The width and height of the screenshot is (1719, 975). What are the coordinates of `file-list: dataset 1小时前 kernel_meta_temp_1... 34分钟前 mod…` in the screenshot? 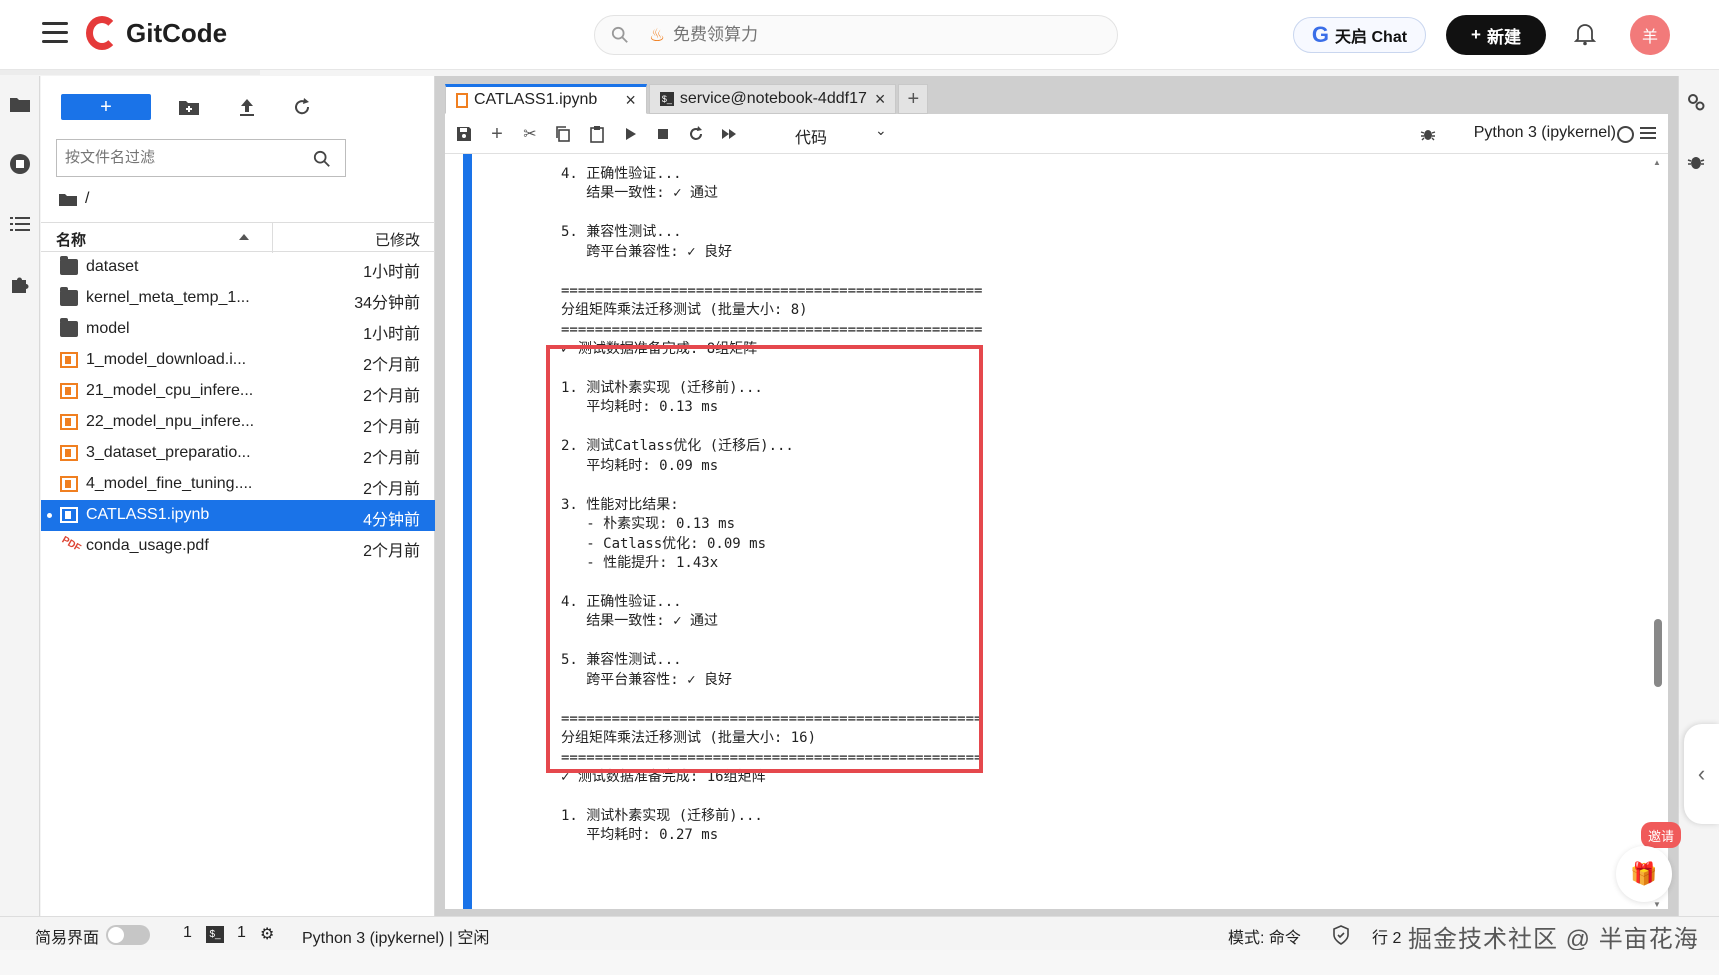 It's located at (238, 407).